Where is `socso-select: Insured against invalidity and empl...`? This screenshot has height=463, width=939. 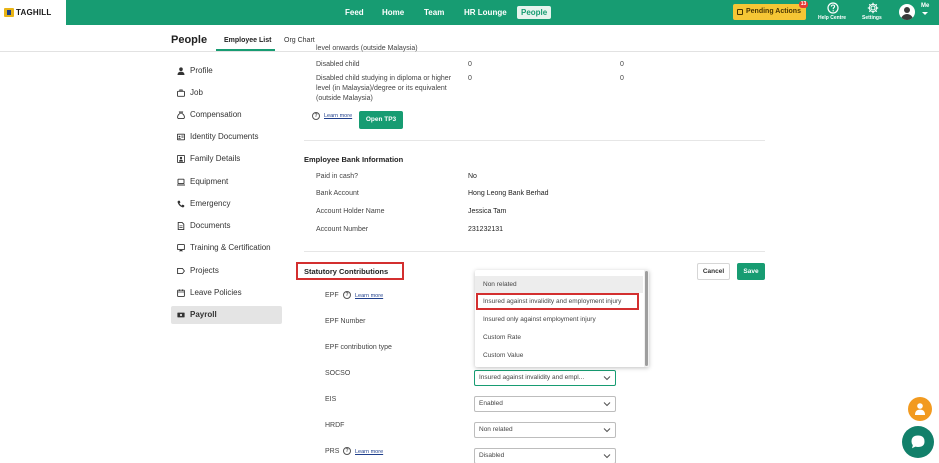
socso-select: Insured against invalidity and empl... is located at coordinates (545, 378).